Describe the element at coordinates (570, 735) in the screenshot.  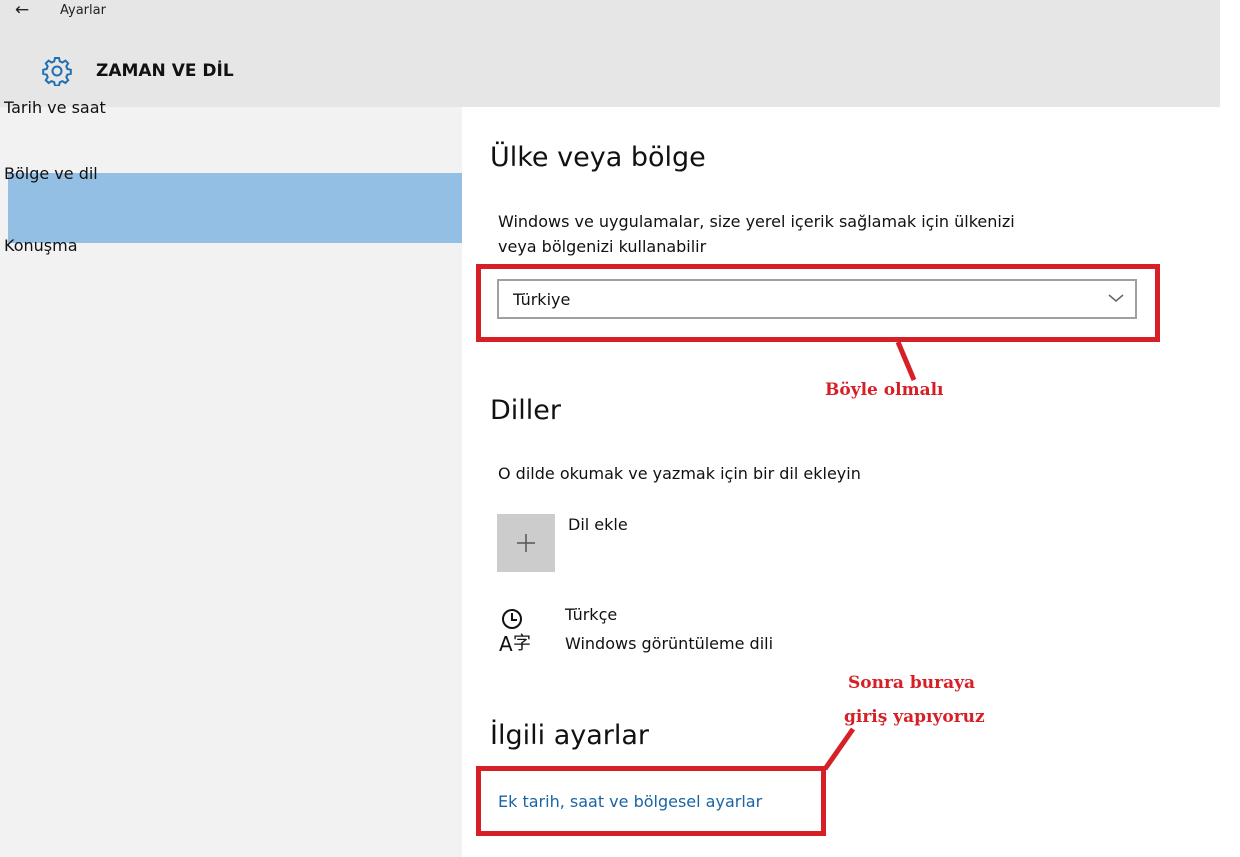
I see `related-heading: İlgili ayarlar` at that location.